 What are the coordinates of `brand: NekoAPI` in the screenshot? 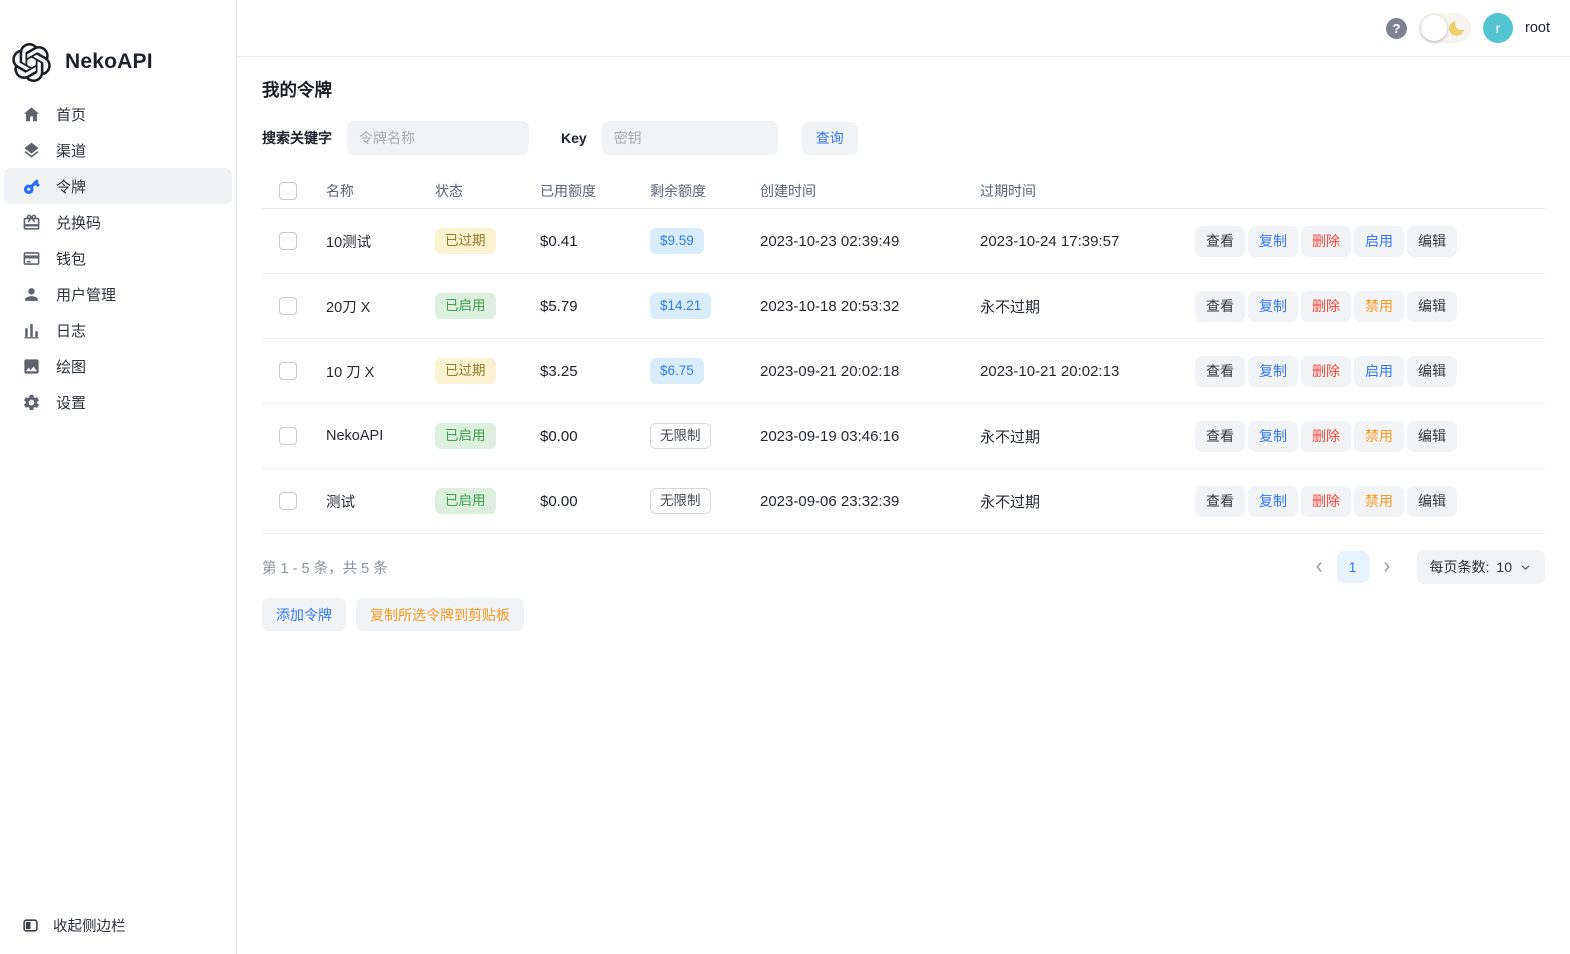 It's located at (118, 48).